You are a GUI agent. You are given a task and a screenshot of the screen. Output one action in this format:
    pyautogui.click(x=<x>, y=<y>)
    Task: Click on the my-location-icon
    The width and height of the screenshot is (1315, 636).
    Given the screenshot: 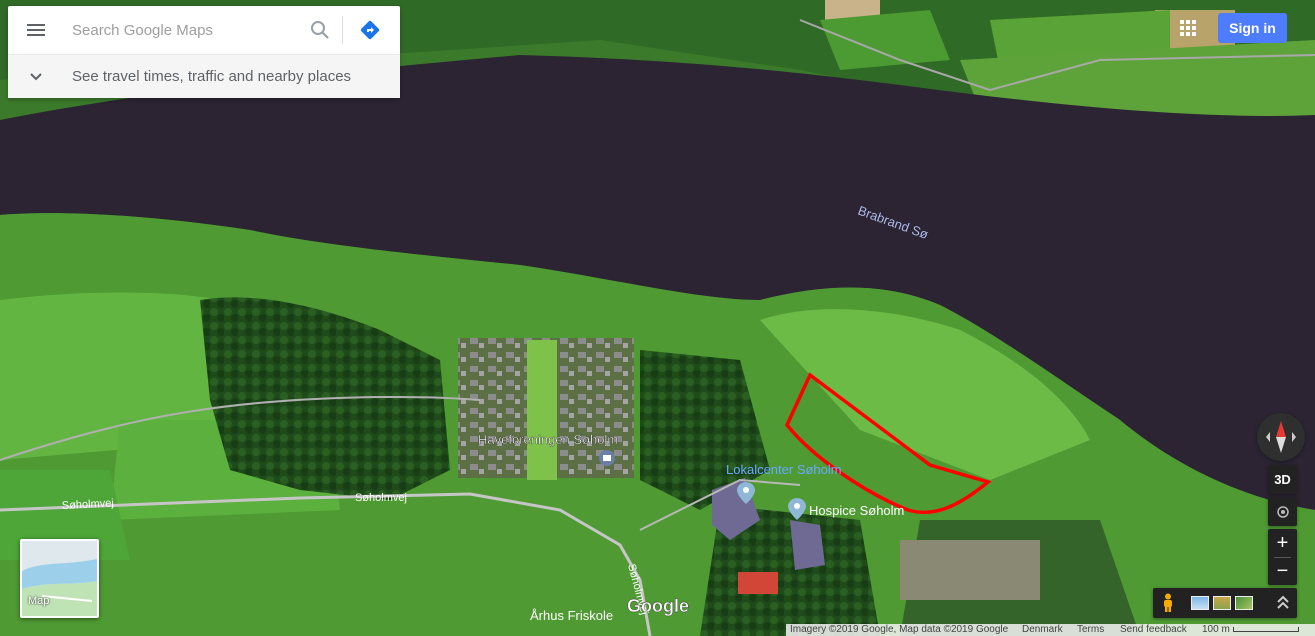 What is the action you would take?
    pyautogui.click(x=1282, y=511)
    